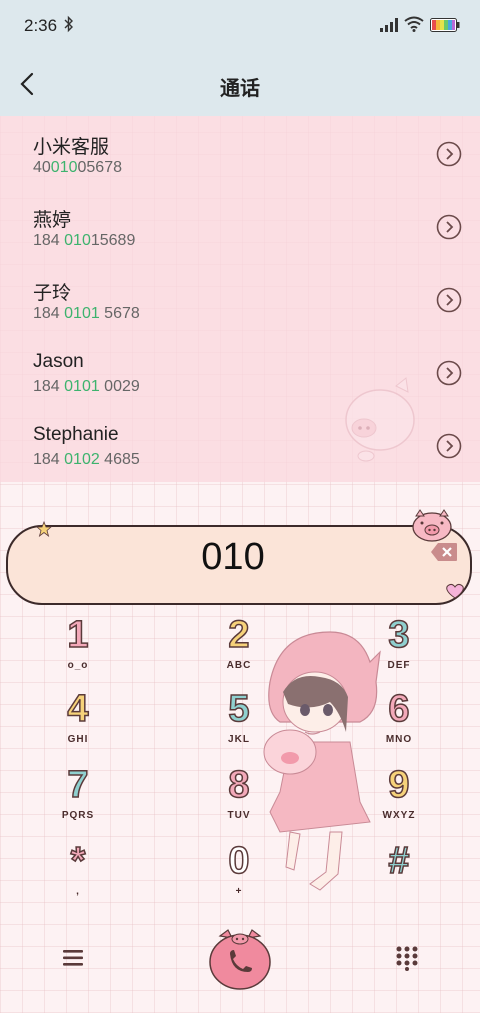 The height and width of the screenshot is (1013, 480). Describe the element at coordinates (52, 293) in the screenshot. I see `contact-name: 子玲` at that location.